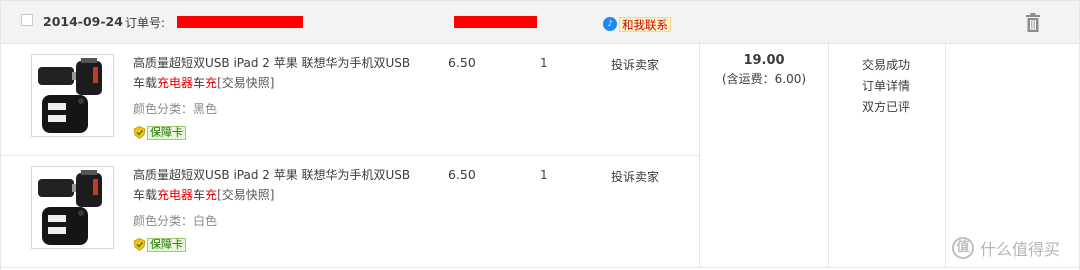 The width and height of the screenshot is (1080, 270). I want to click on order-details-link: 订单详情, so click(886, 86).